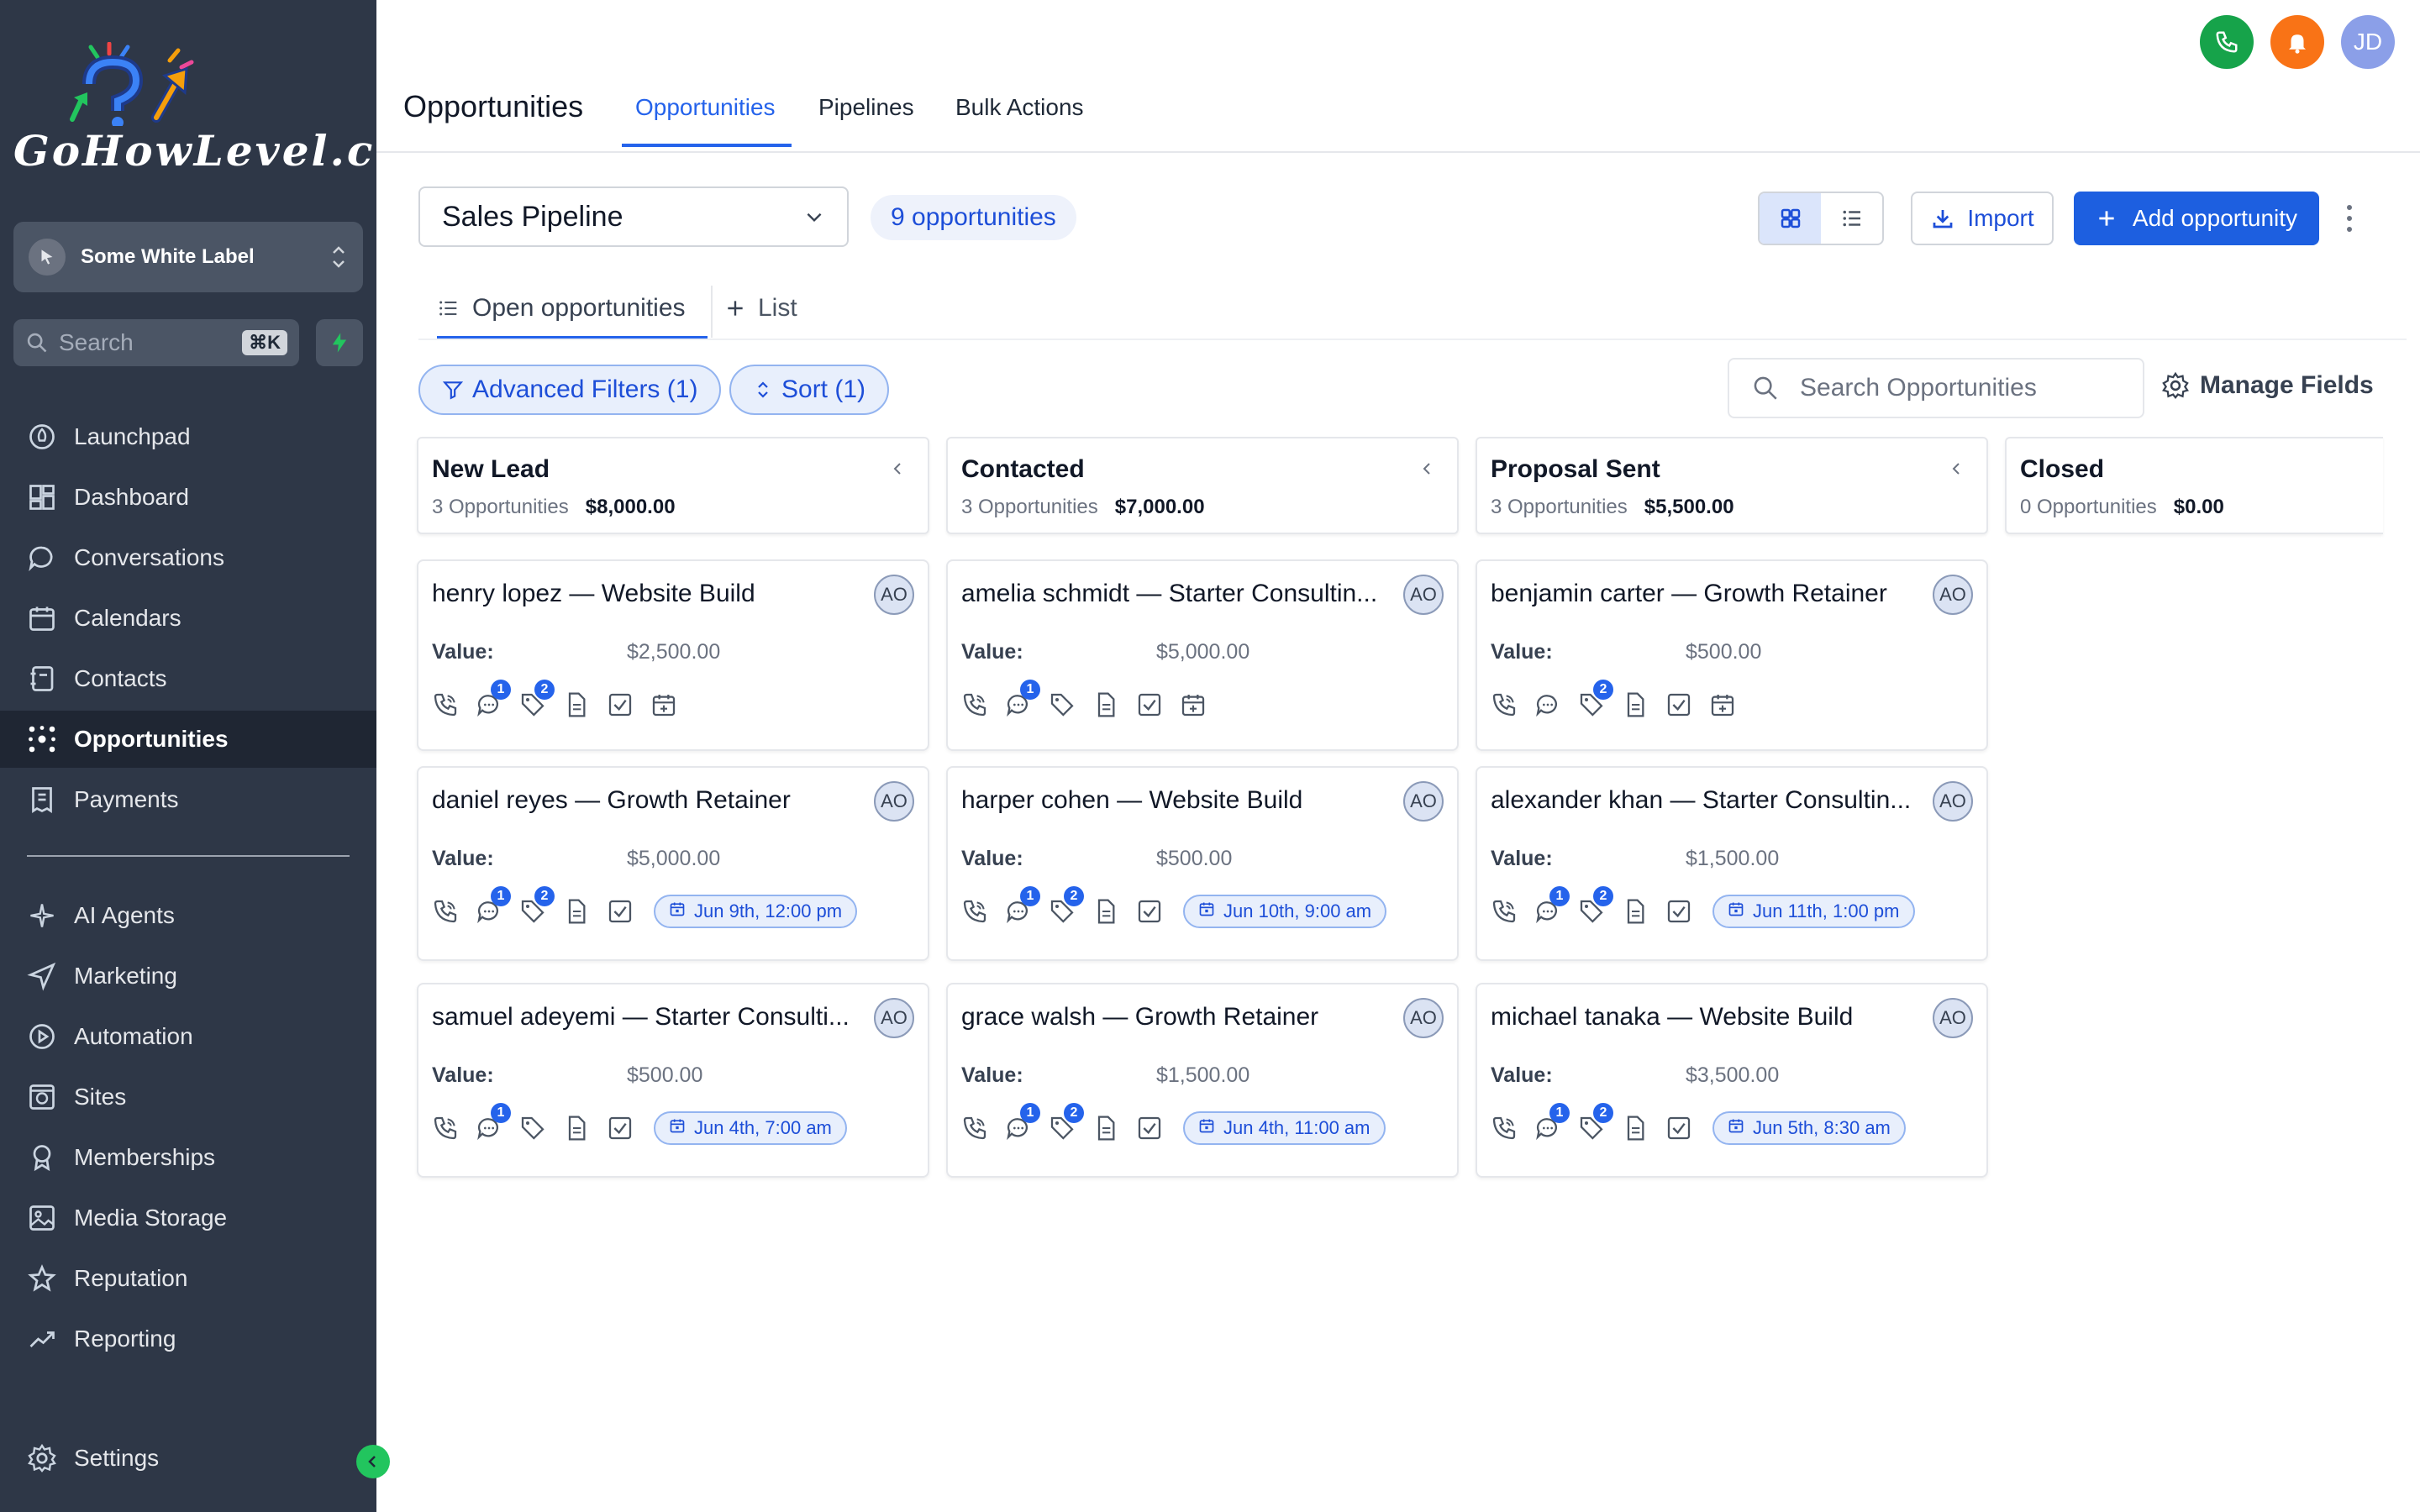 Image resolution: width=2420 pixels, height=1512 pixels. Describe the element at coordinates (866, 107) in the screenshot. I see `tab-pipelines: Pipelines` at that location.